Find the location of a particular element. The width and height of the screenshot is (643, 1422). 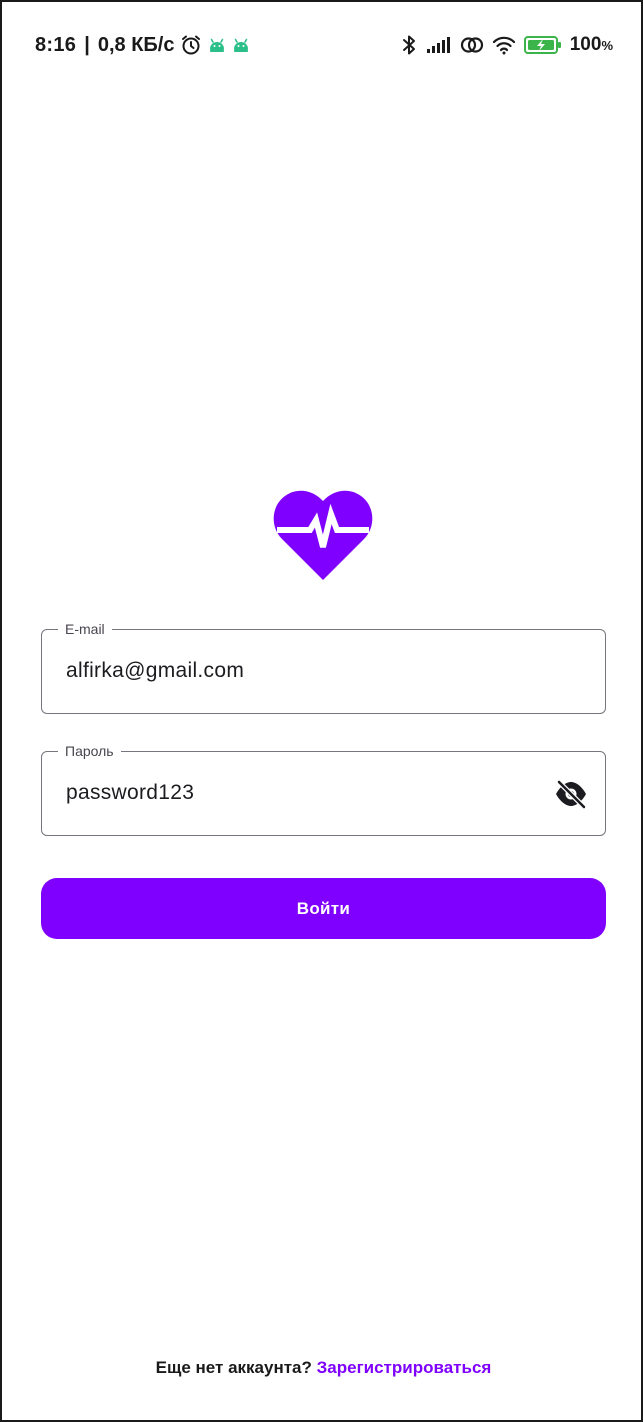

hotspot-icon is located at coordinates (472, 45).